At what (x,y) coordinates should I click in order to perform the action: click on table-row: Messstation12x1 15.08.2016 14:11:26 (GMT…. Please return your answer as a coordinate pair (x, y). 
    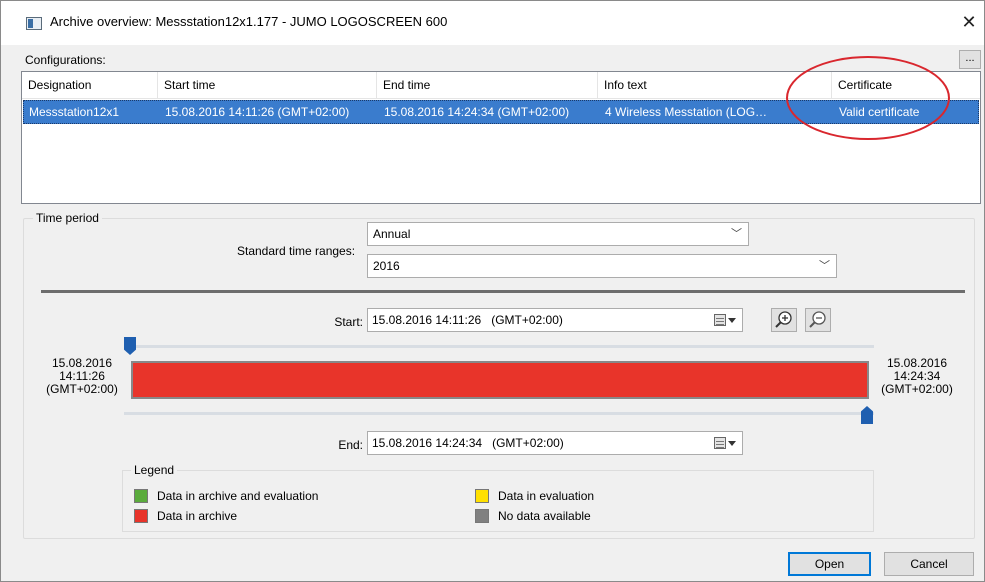
    Looking at the image, I should click on (501, 112).